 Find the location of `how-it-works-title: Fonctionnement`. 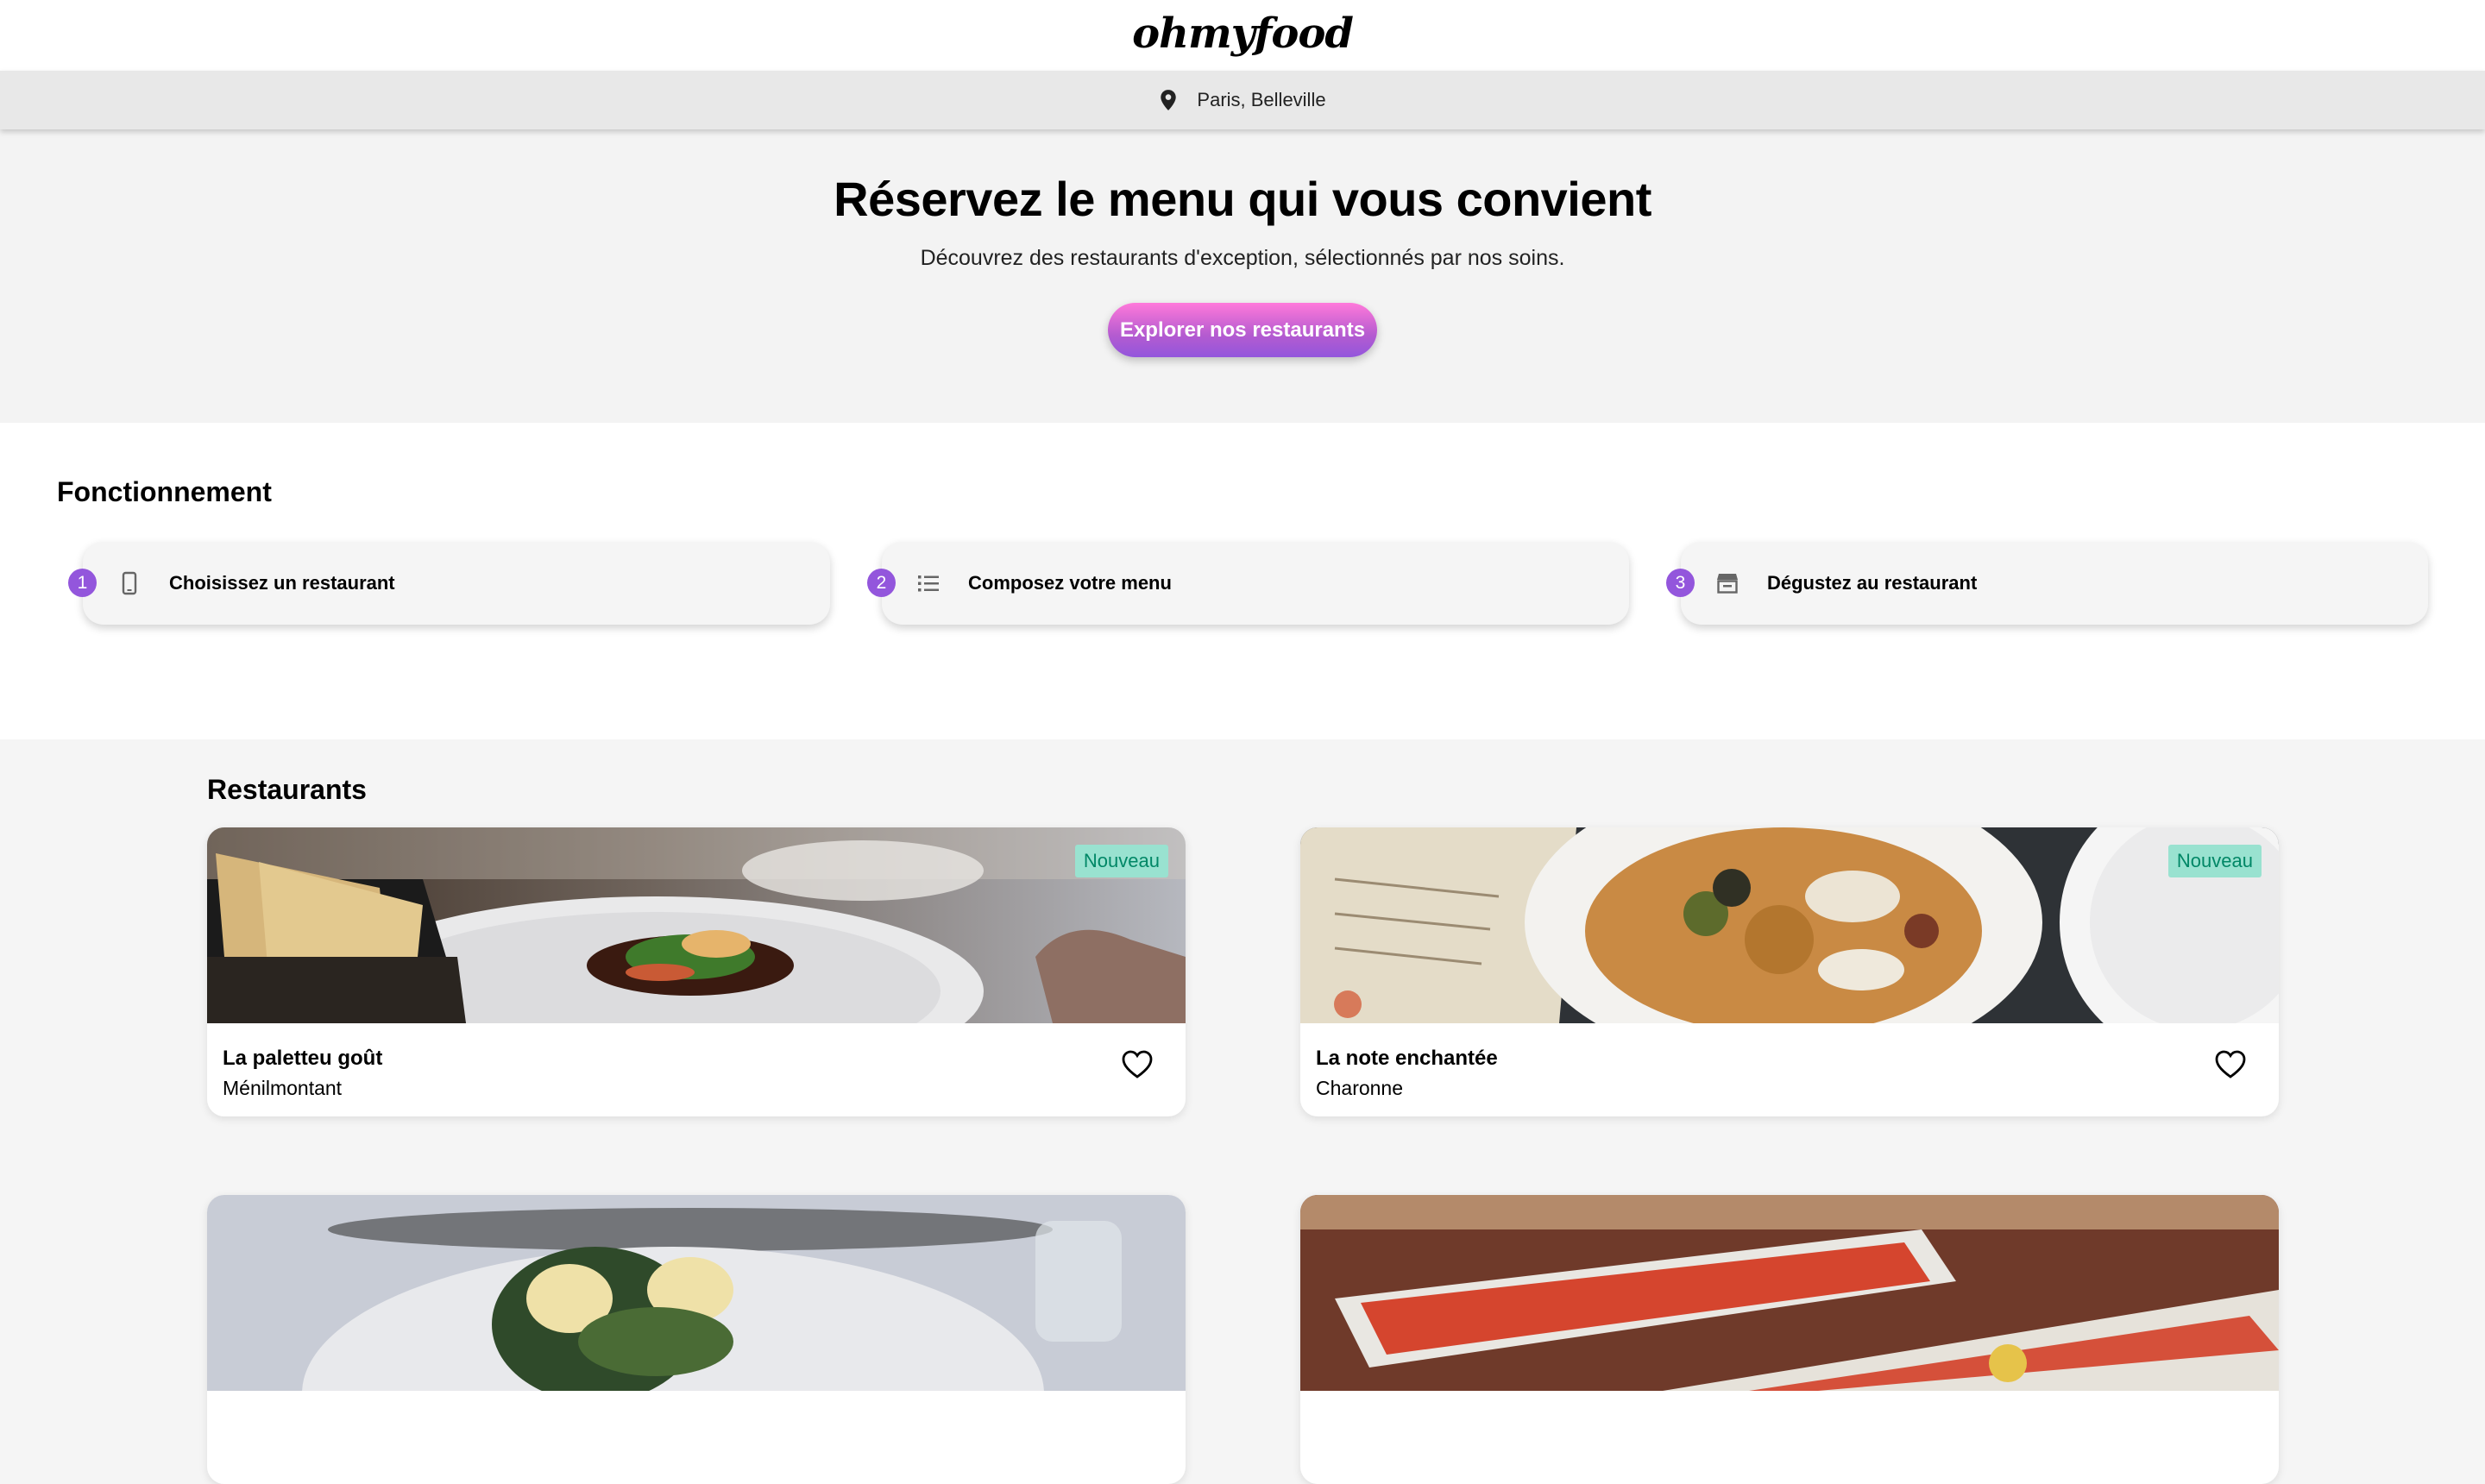

how-it-works-title: Fonctionnement is located at coordinates (164, 491).